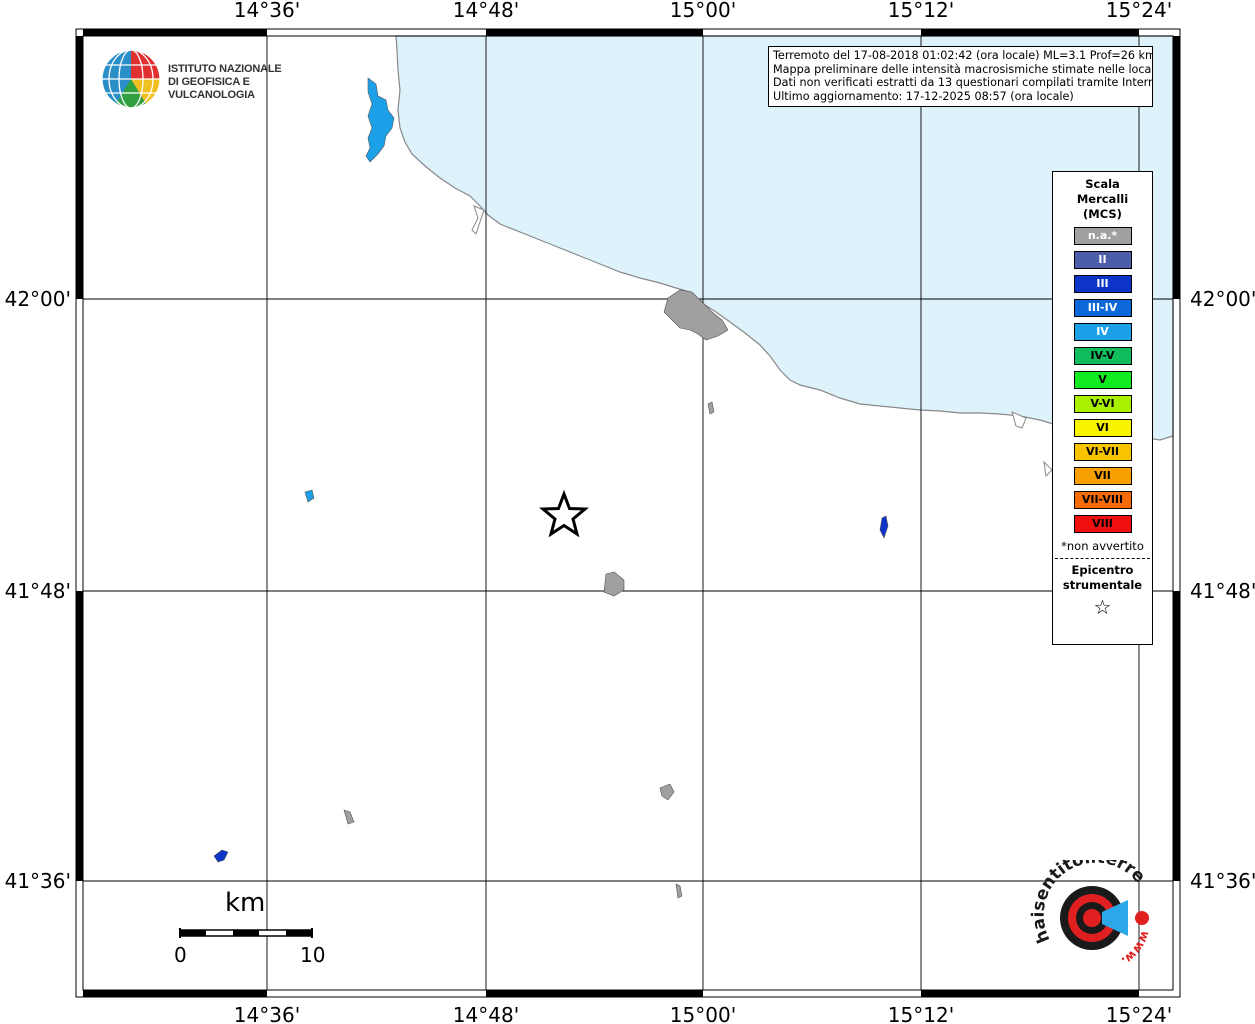  Describe the element at coordinates (1102, 500) in the screenshot. I see `legend-item: VII-VIII` at that location.